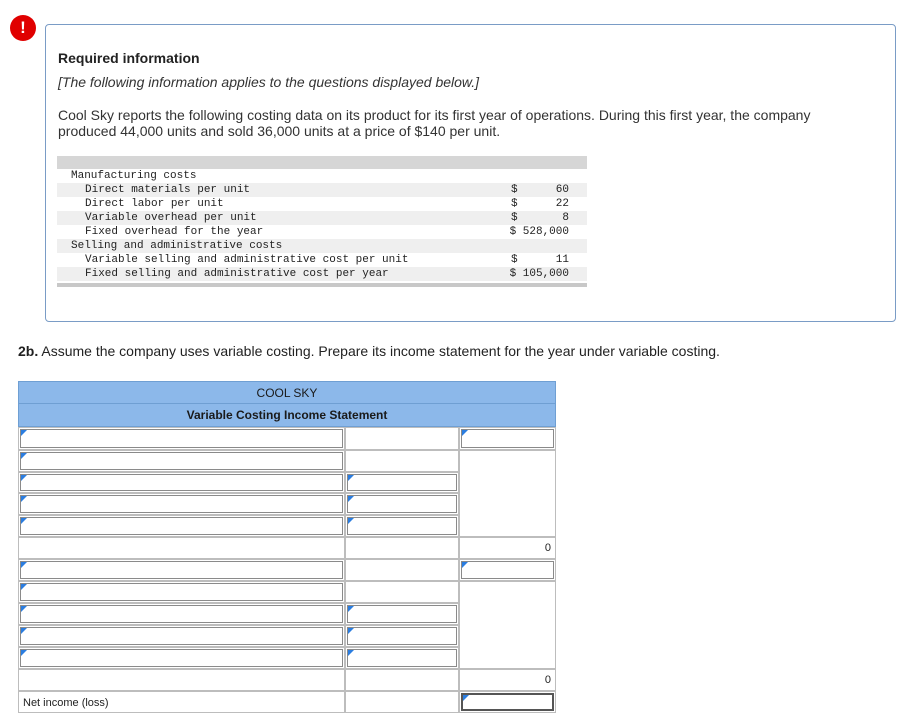 The image size is (921, 727). Describe the element at coordinates (322, 232) in the screenshot. I see `data-row: Fixed overhead for the year $ 528,000` at that location.